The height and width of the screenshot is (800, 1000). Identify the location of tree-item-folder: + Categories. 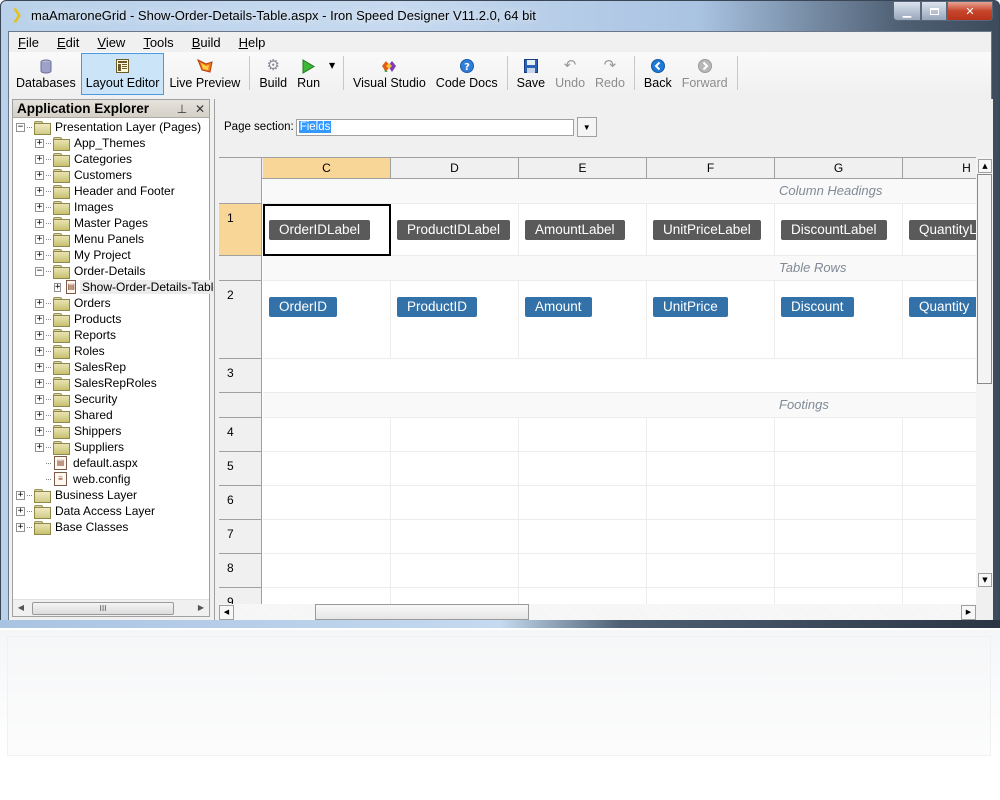
(111, 159).